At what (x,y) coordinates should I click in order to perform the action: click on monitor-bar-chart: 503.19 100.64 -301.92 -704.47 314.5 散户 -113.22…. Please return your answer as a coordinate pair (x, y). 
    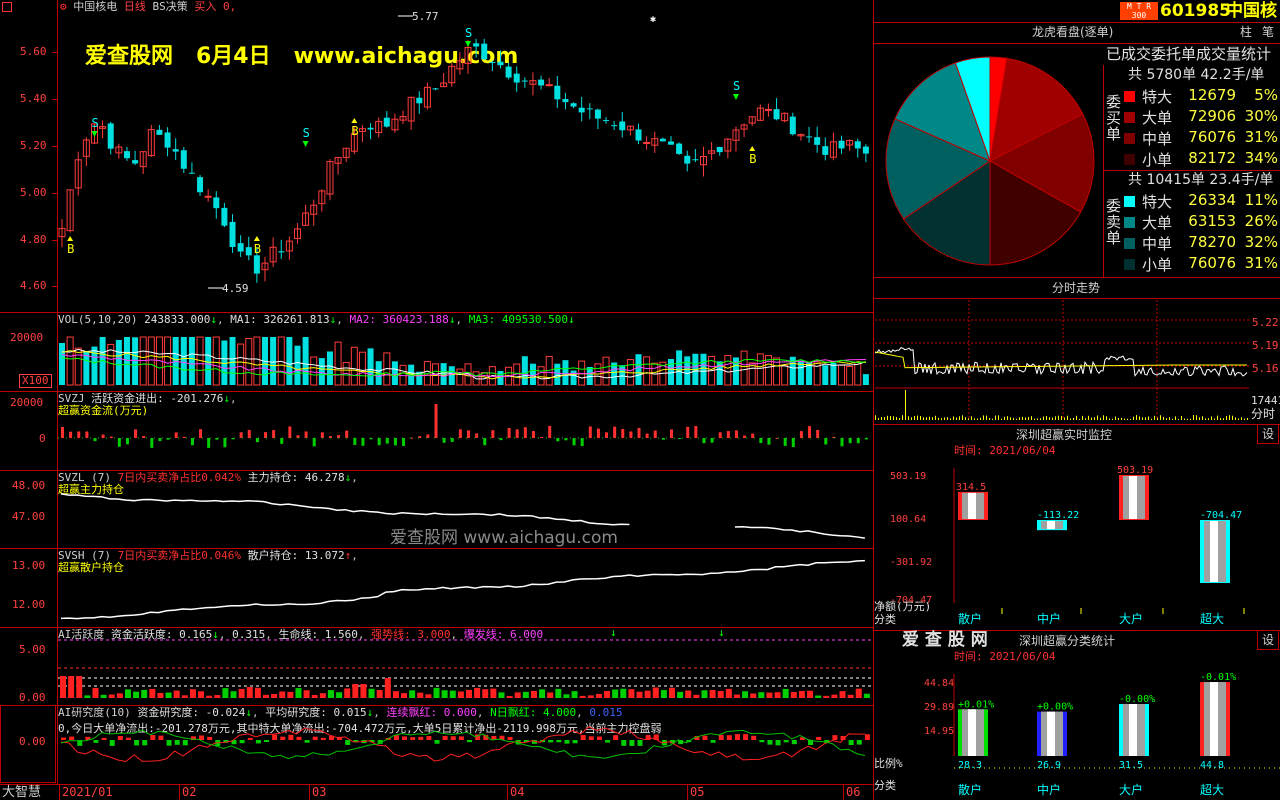
    Looking at the image, I should click on (1077, 545).